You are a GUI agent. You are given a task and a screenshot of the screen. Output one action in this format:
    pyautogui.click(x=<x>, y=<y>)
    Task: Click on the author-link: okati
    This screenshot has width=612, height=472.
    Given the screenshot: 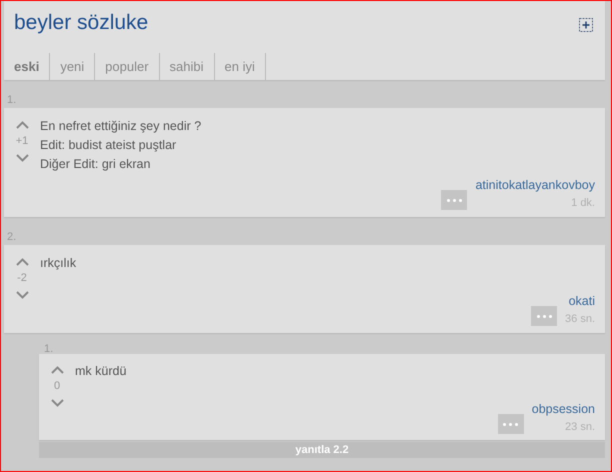 What is the action you would take?
    pyautogui.click(x=581, y=301)
    